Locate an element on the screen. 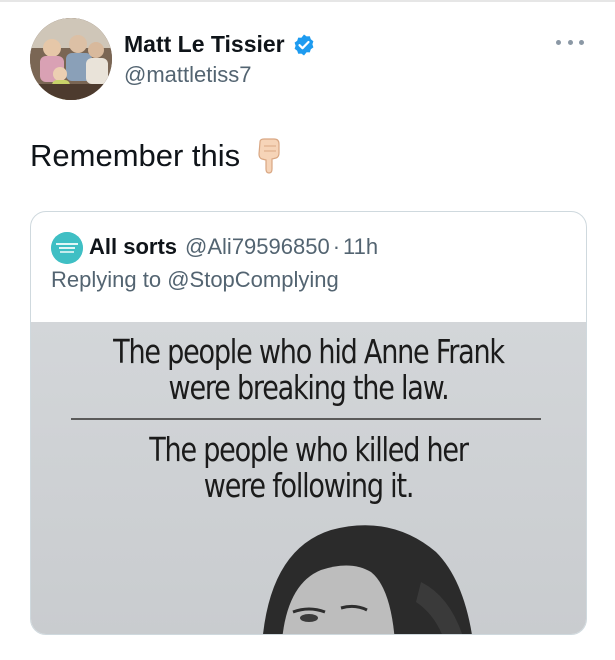 The image size is (615, 660). more-options-icon is located at coordinates (570, 42).